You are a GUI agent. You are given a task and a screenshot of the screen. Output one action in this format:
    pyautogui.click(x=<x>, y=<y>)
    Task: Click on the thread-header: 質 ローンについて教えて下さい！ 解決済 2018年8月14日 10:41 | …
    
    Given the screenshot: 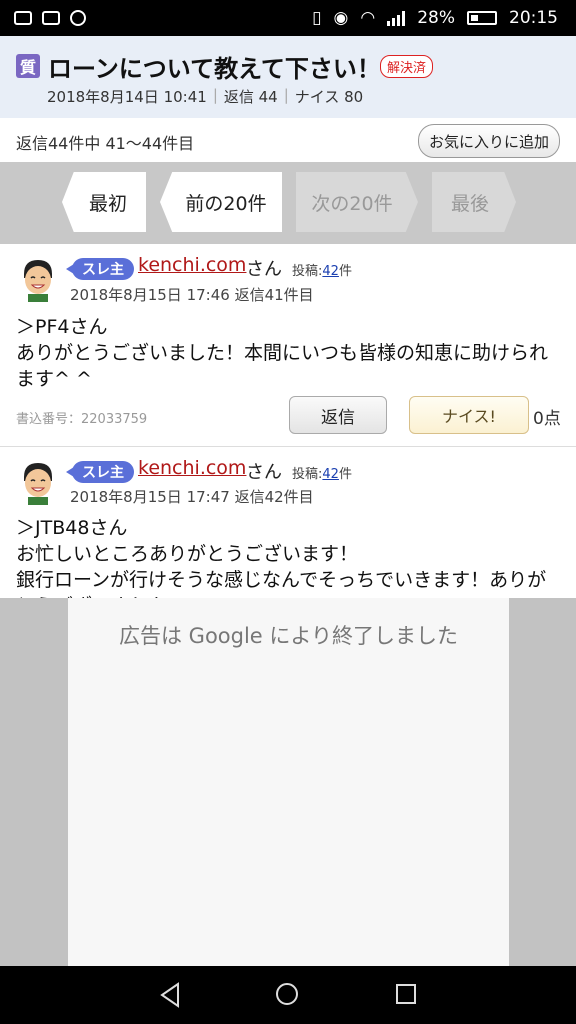 What is the action you would take?
    pyautogui.click(x=288, y=77)
    